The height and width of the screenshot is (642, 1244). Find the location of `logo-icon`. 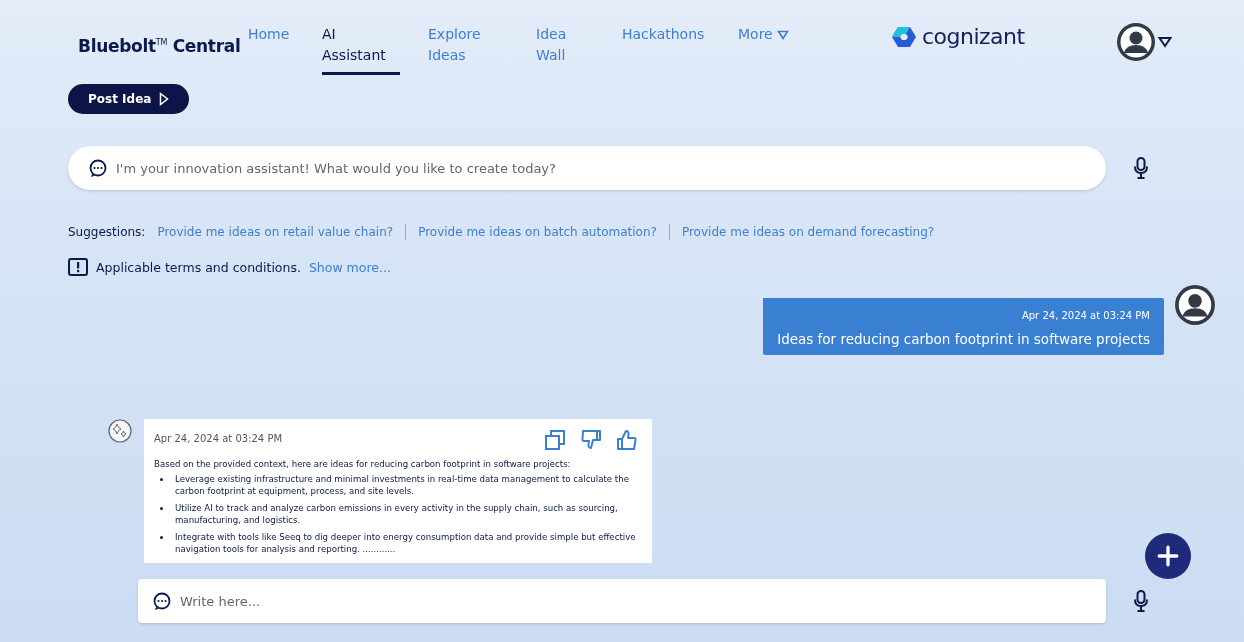

logo-icon is located at coordinates (904, 36).